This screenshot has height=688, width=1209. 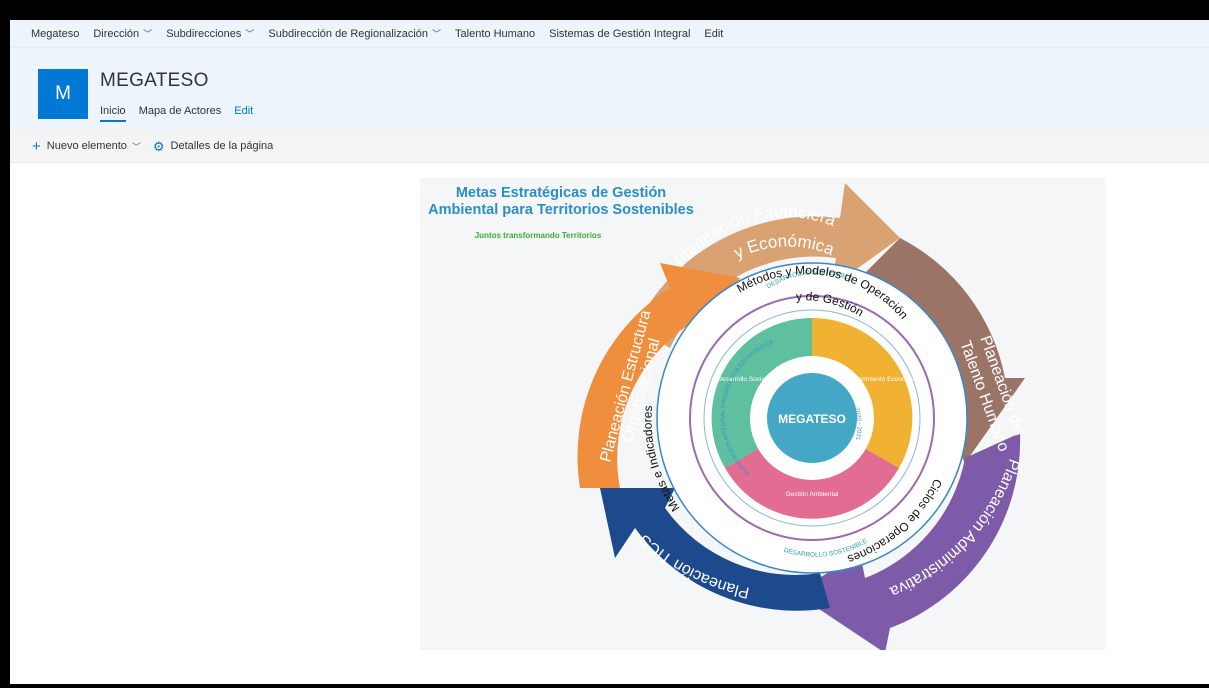 I want to click on sitenav-mapa-actores: Mapa de Actores, so click(x=180, y=113).